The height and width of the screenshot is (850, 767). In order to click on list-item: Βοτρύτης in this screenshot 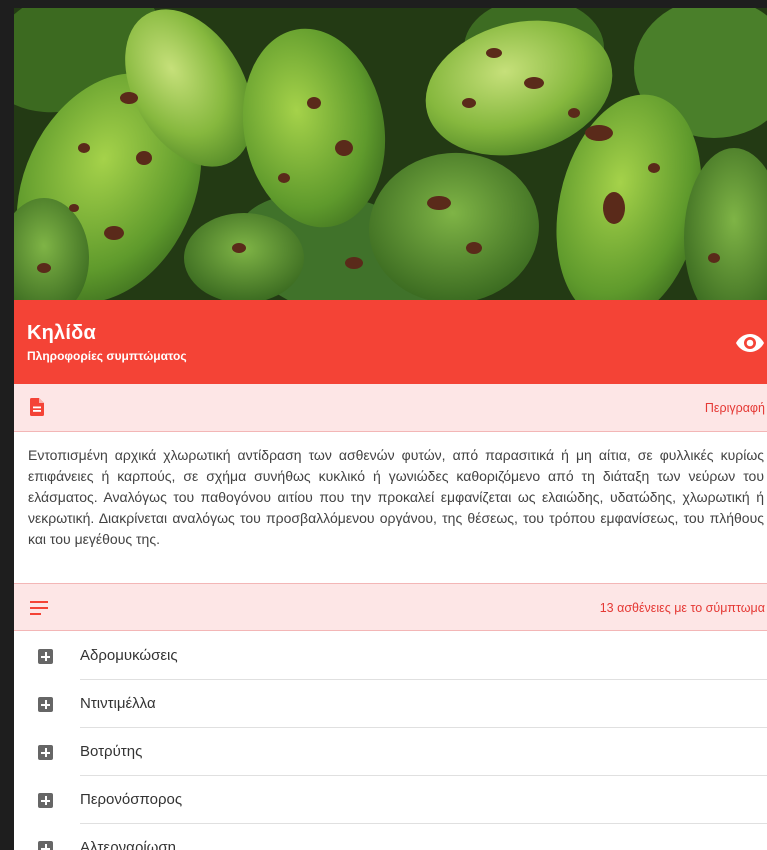, I will do `click(390, 752)`.